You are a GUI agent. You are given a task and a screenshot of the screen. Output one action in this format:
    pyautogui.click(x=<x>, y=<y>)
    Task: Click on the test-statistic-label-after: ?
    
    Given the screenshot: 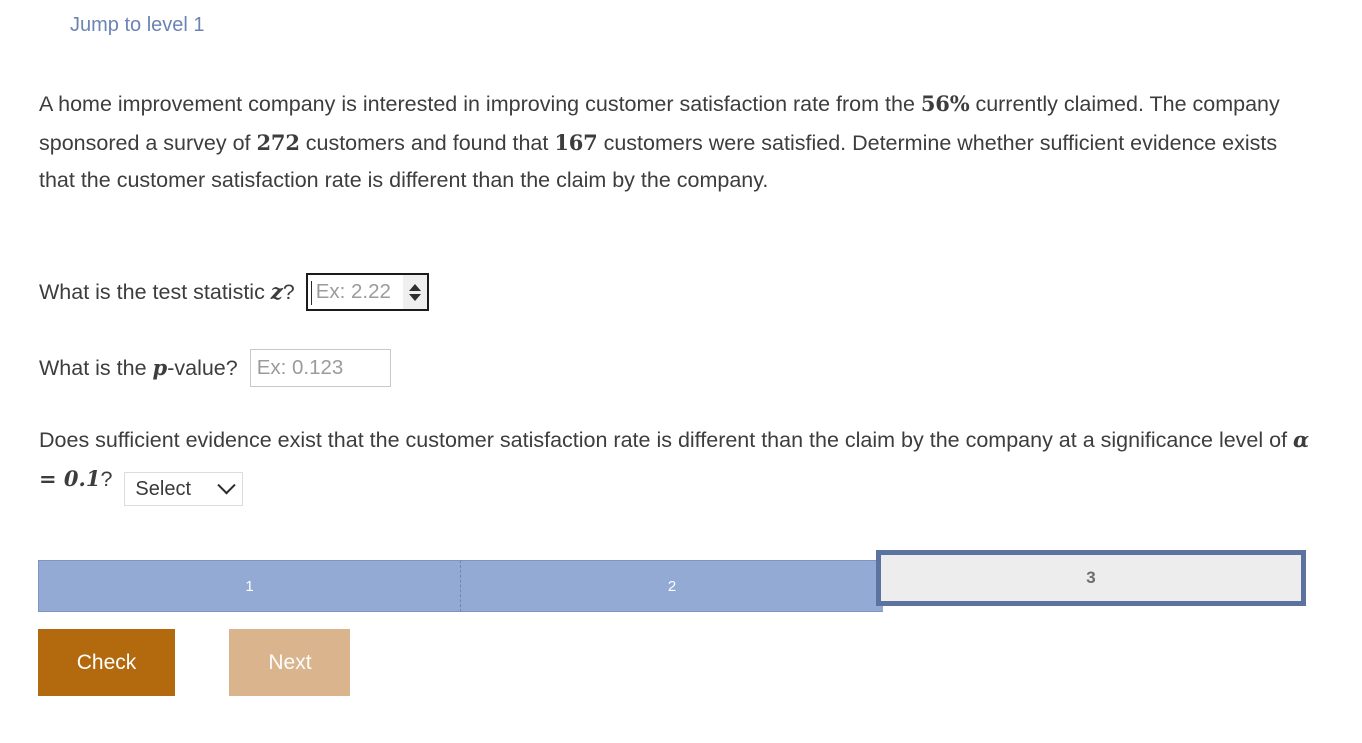 What is the action you would take?
    pyautogui.click(x=288, y=292)
    